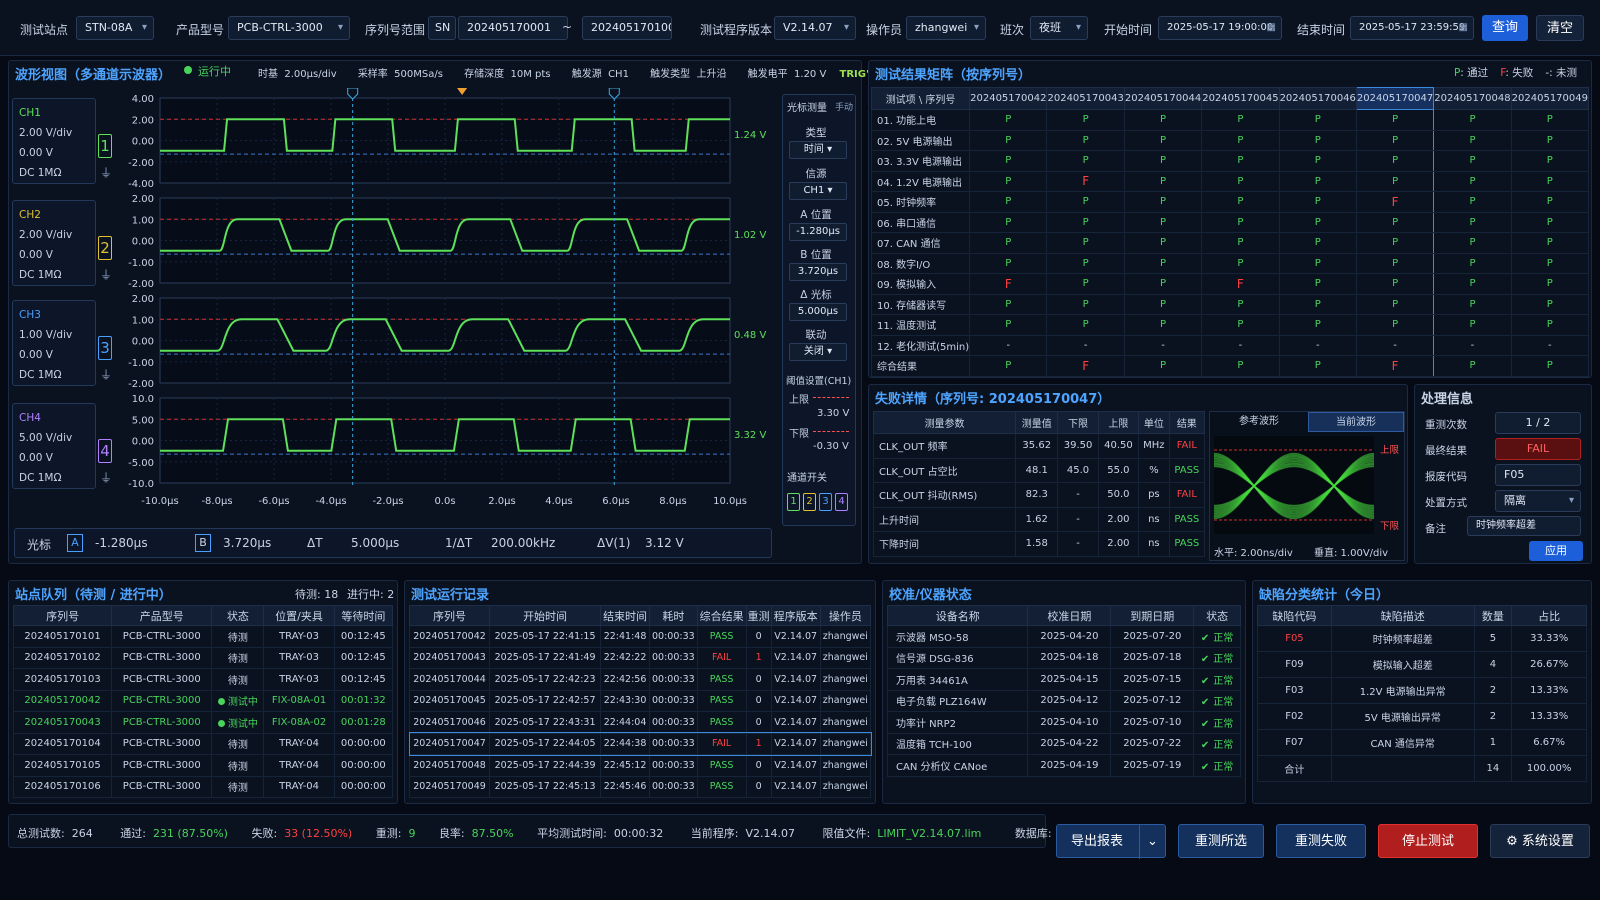 This screenshot has width=1600, height=900. What do you see at coordinates (1063, 765) in the screenshot?
I see `table-row: CAN 分析仪 CANoe 2025-04-19 2025-07-19 ✔ 正常` at bounding box center [1063, 765].